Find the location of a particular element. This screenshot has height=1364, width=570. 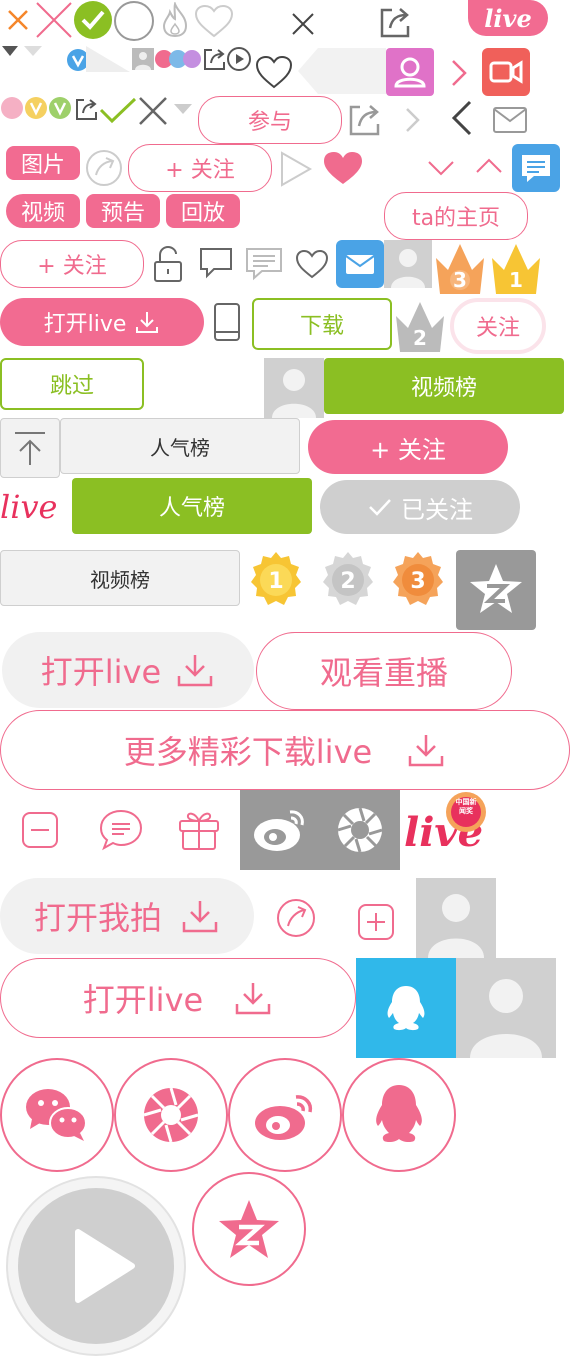

ta-homepage-button: ta的主页 is located at coordinates (456, 216).